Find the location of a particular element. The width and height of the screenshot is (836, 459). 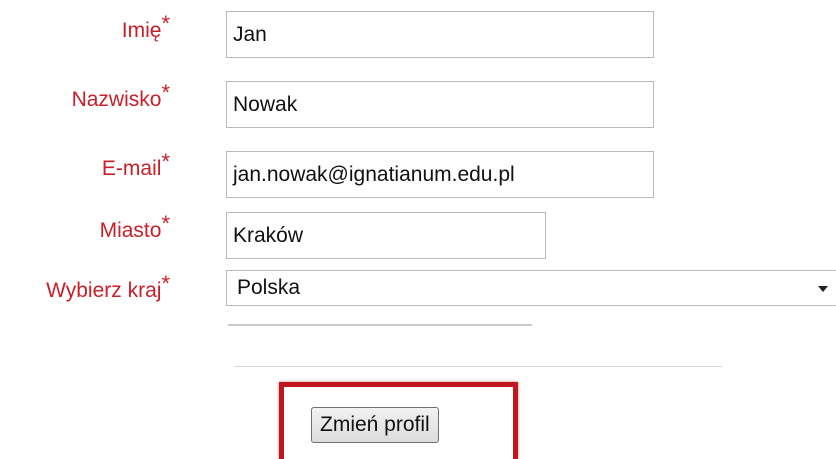

country-select: Polska is located at coordinates (531, 288).